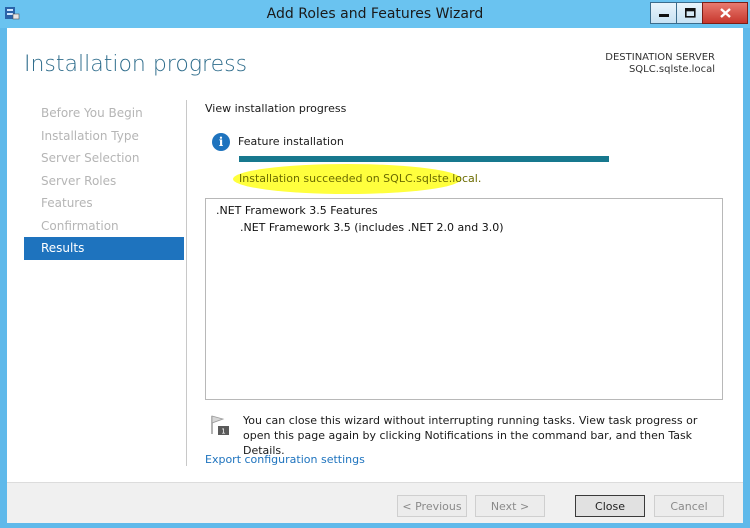 The height and width of the screenshot is (528, 750). I want to click on minimize-icon, so click(664, 15).